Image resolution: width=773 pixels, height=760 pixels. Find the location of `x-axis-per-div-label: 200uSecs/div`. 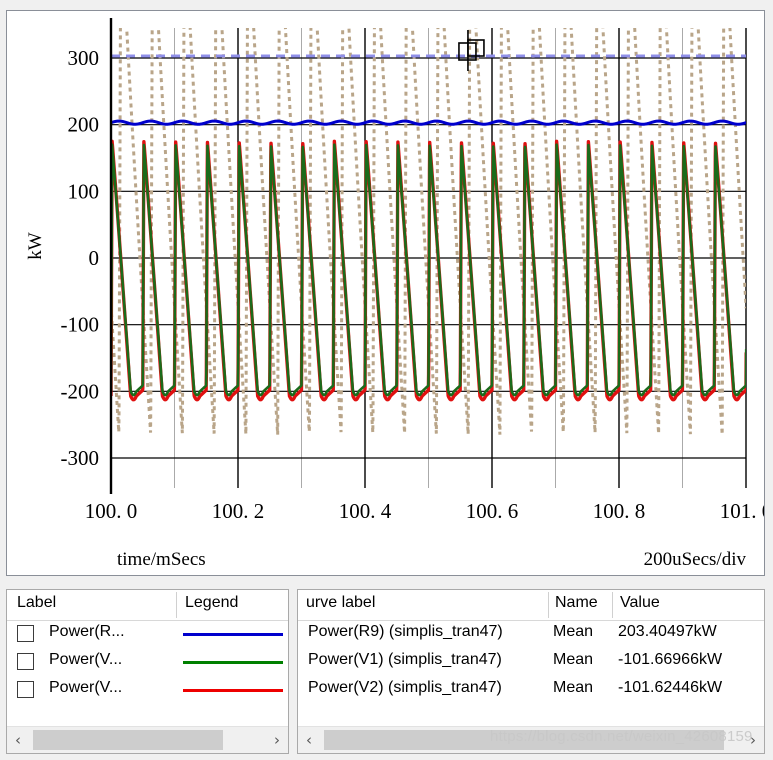

x-axis-per-div-label: 200uSecs/div is located at coordinates (695, 559).